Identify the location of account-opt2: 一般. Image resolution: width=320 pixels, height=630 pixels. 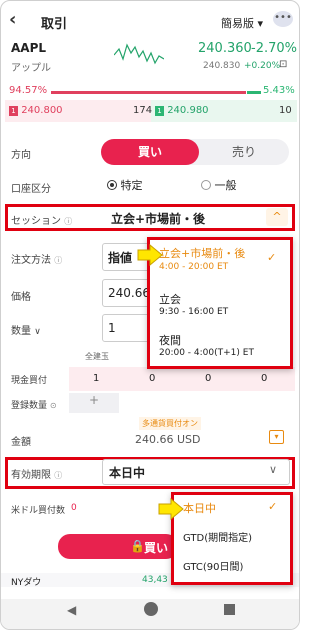
(225, 185).